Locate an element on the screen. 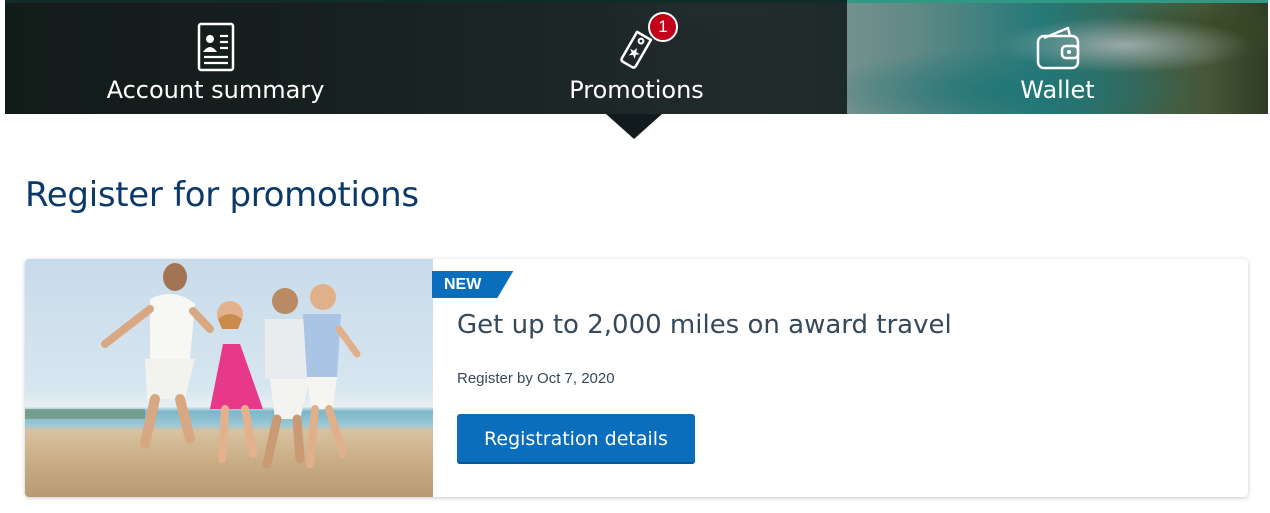 The width and height of the screenshot is (1270, 513). family-beach-illustration is located at coordinates (193, 366).